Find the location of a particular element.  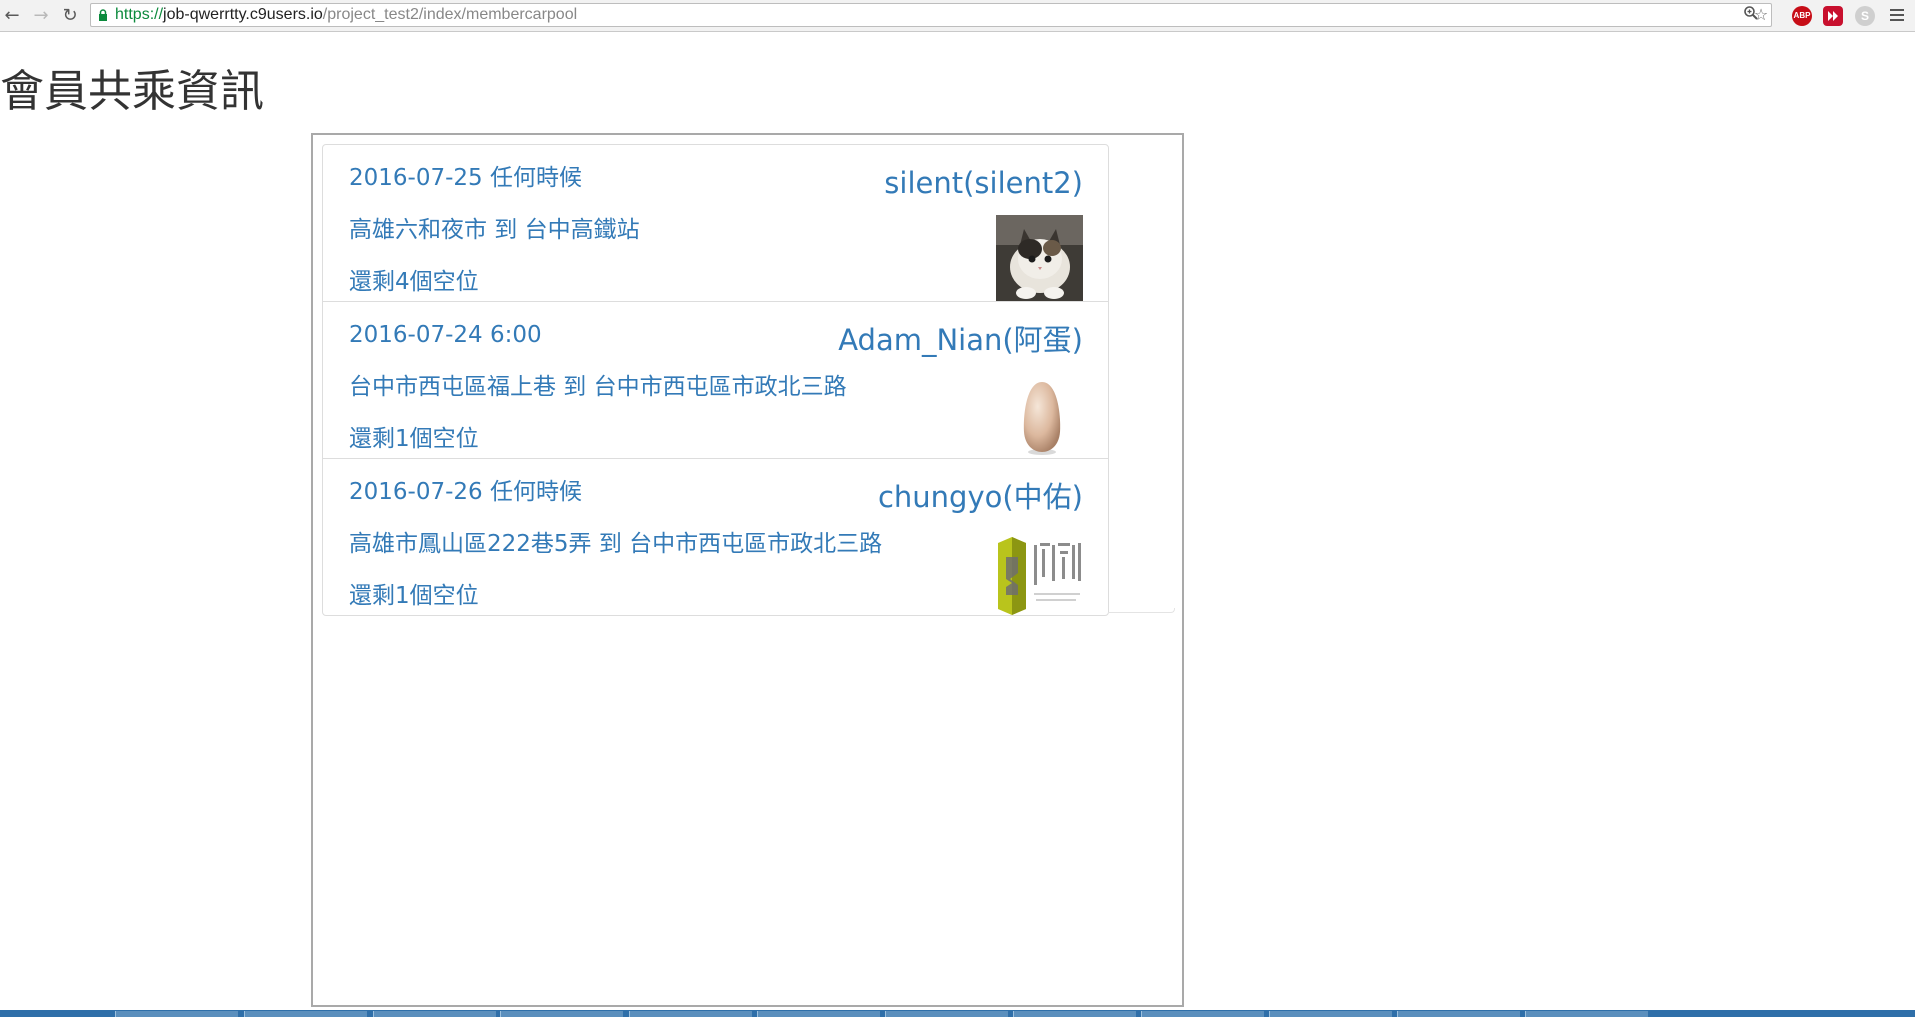

browser-menu-icon is located at coordinates (1897, 16).